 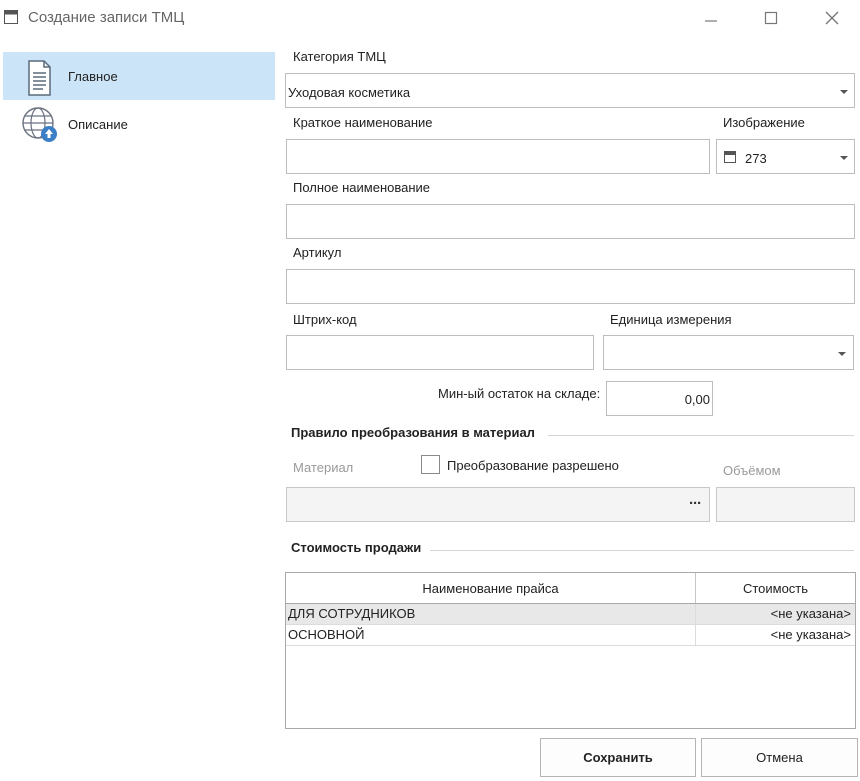 What do you see at coordinates (413, 432) in the screenshot?
I see `conversion-section-title: Правило преобразования в материал` at bounding box center [413, 432].